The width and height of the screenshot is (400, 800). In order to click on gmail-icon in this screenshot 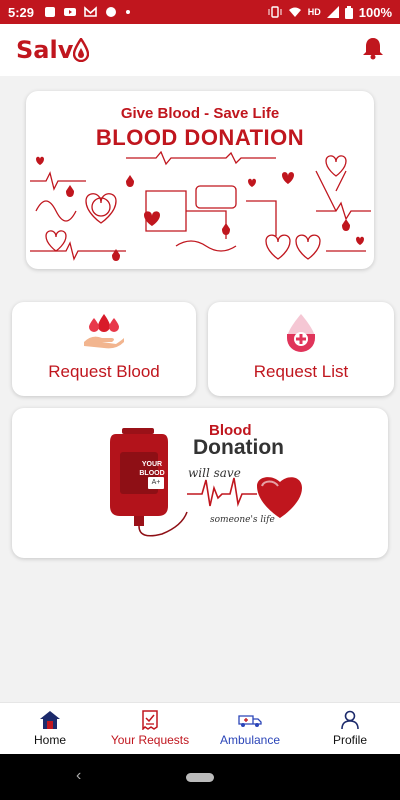, I will do `click(90, 11)`.